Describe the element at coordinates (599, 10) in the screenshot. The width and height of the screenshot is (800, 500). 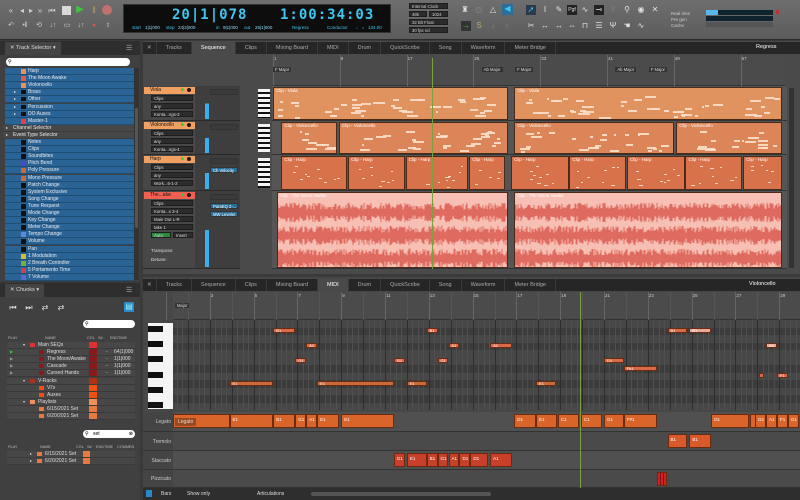
I see `key-tool-icon: ⊸` at that location.